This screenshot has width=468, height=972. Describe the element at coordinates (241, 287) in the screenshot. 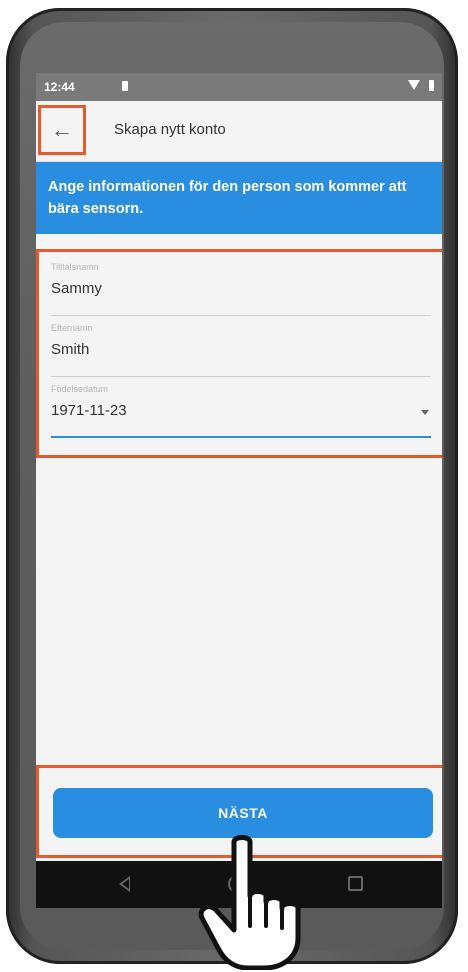

I see `first-name-field: Tilltalsnamn Sammy` at that location.